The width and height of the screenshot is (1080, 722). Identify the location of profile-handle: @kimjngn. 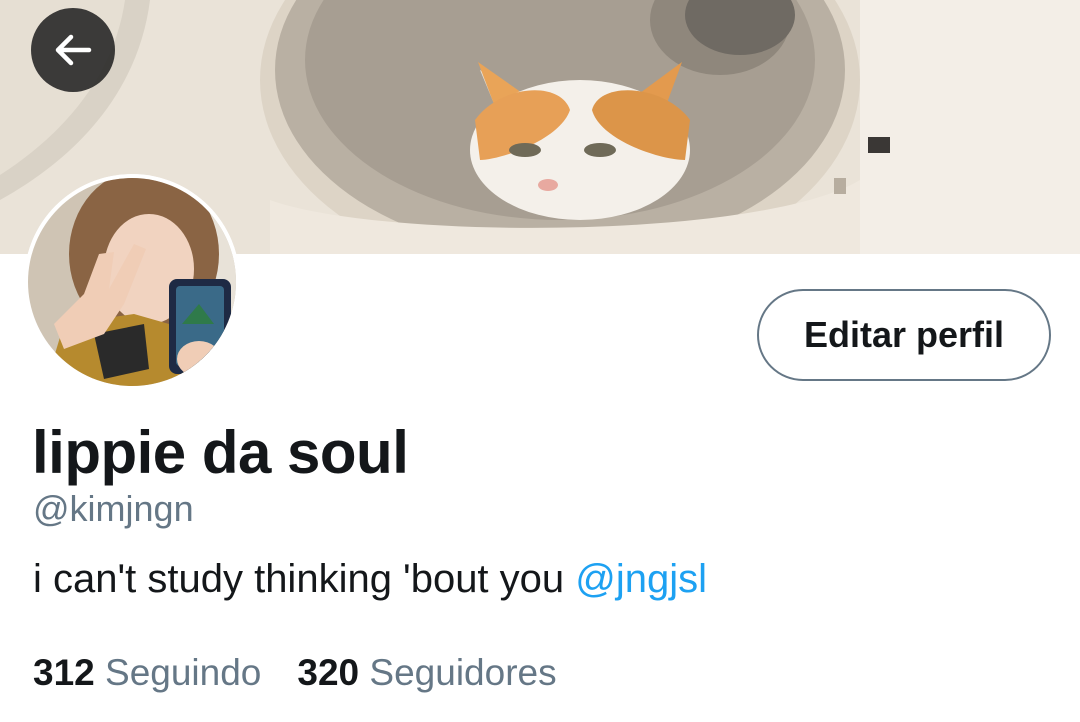
(113, 508).